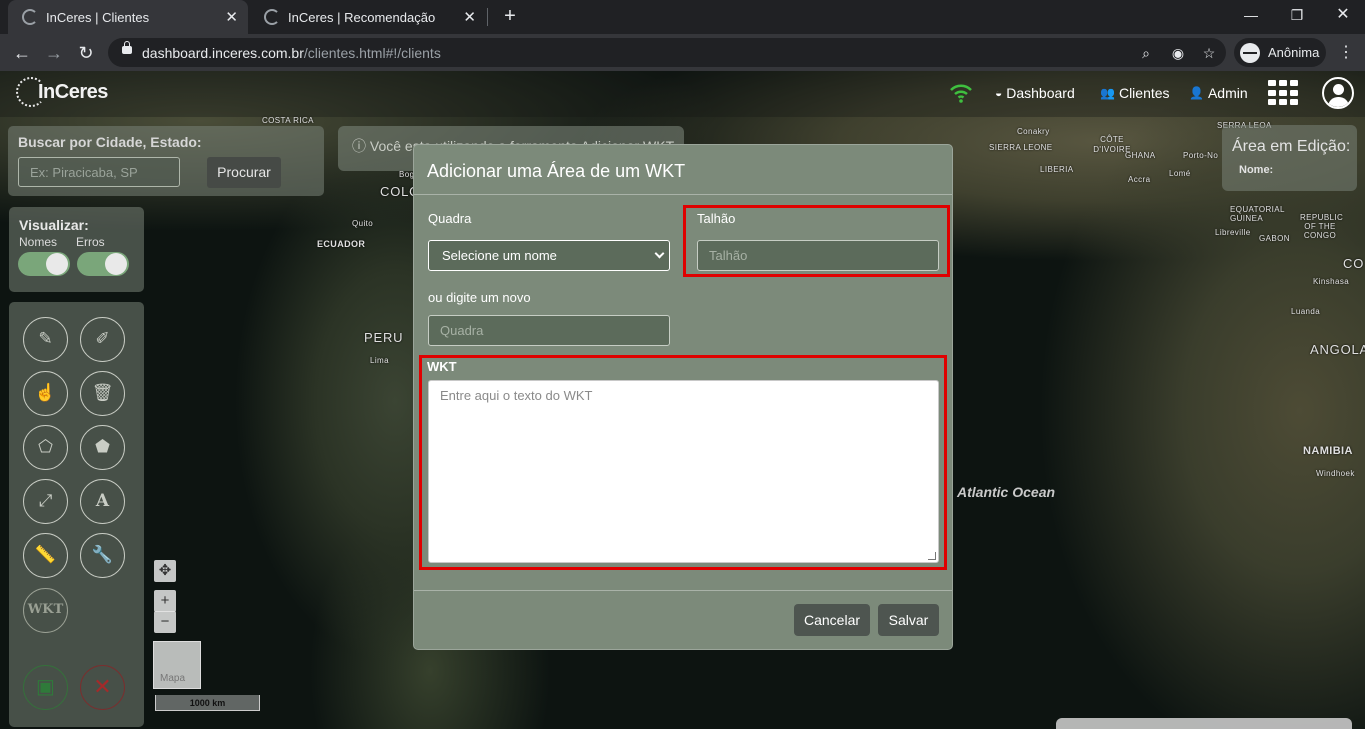 The image size is (1365, 729). I want to click on zoom-out-button: −, so click(165, 622).